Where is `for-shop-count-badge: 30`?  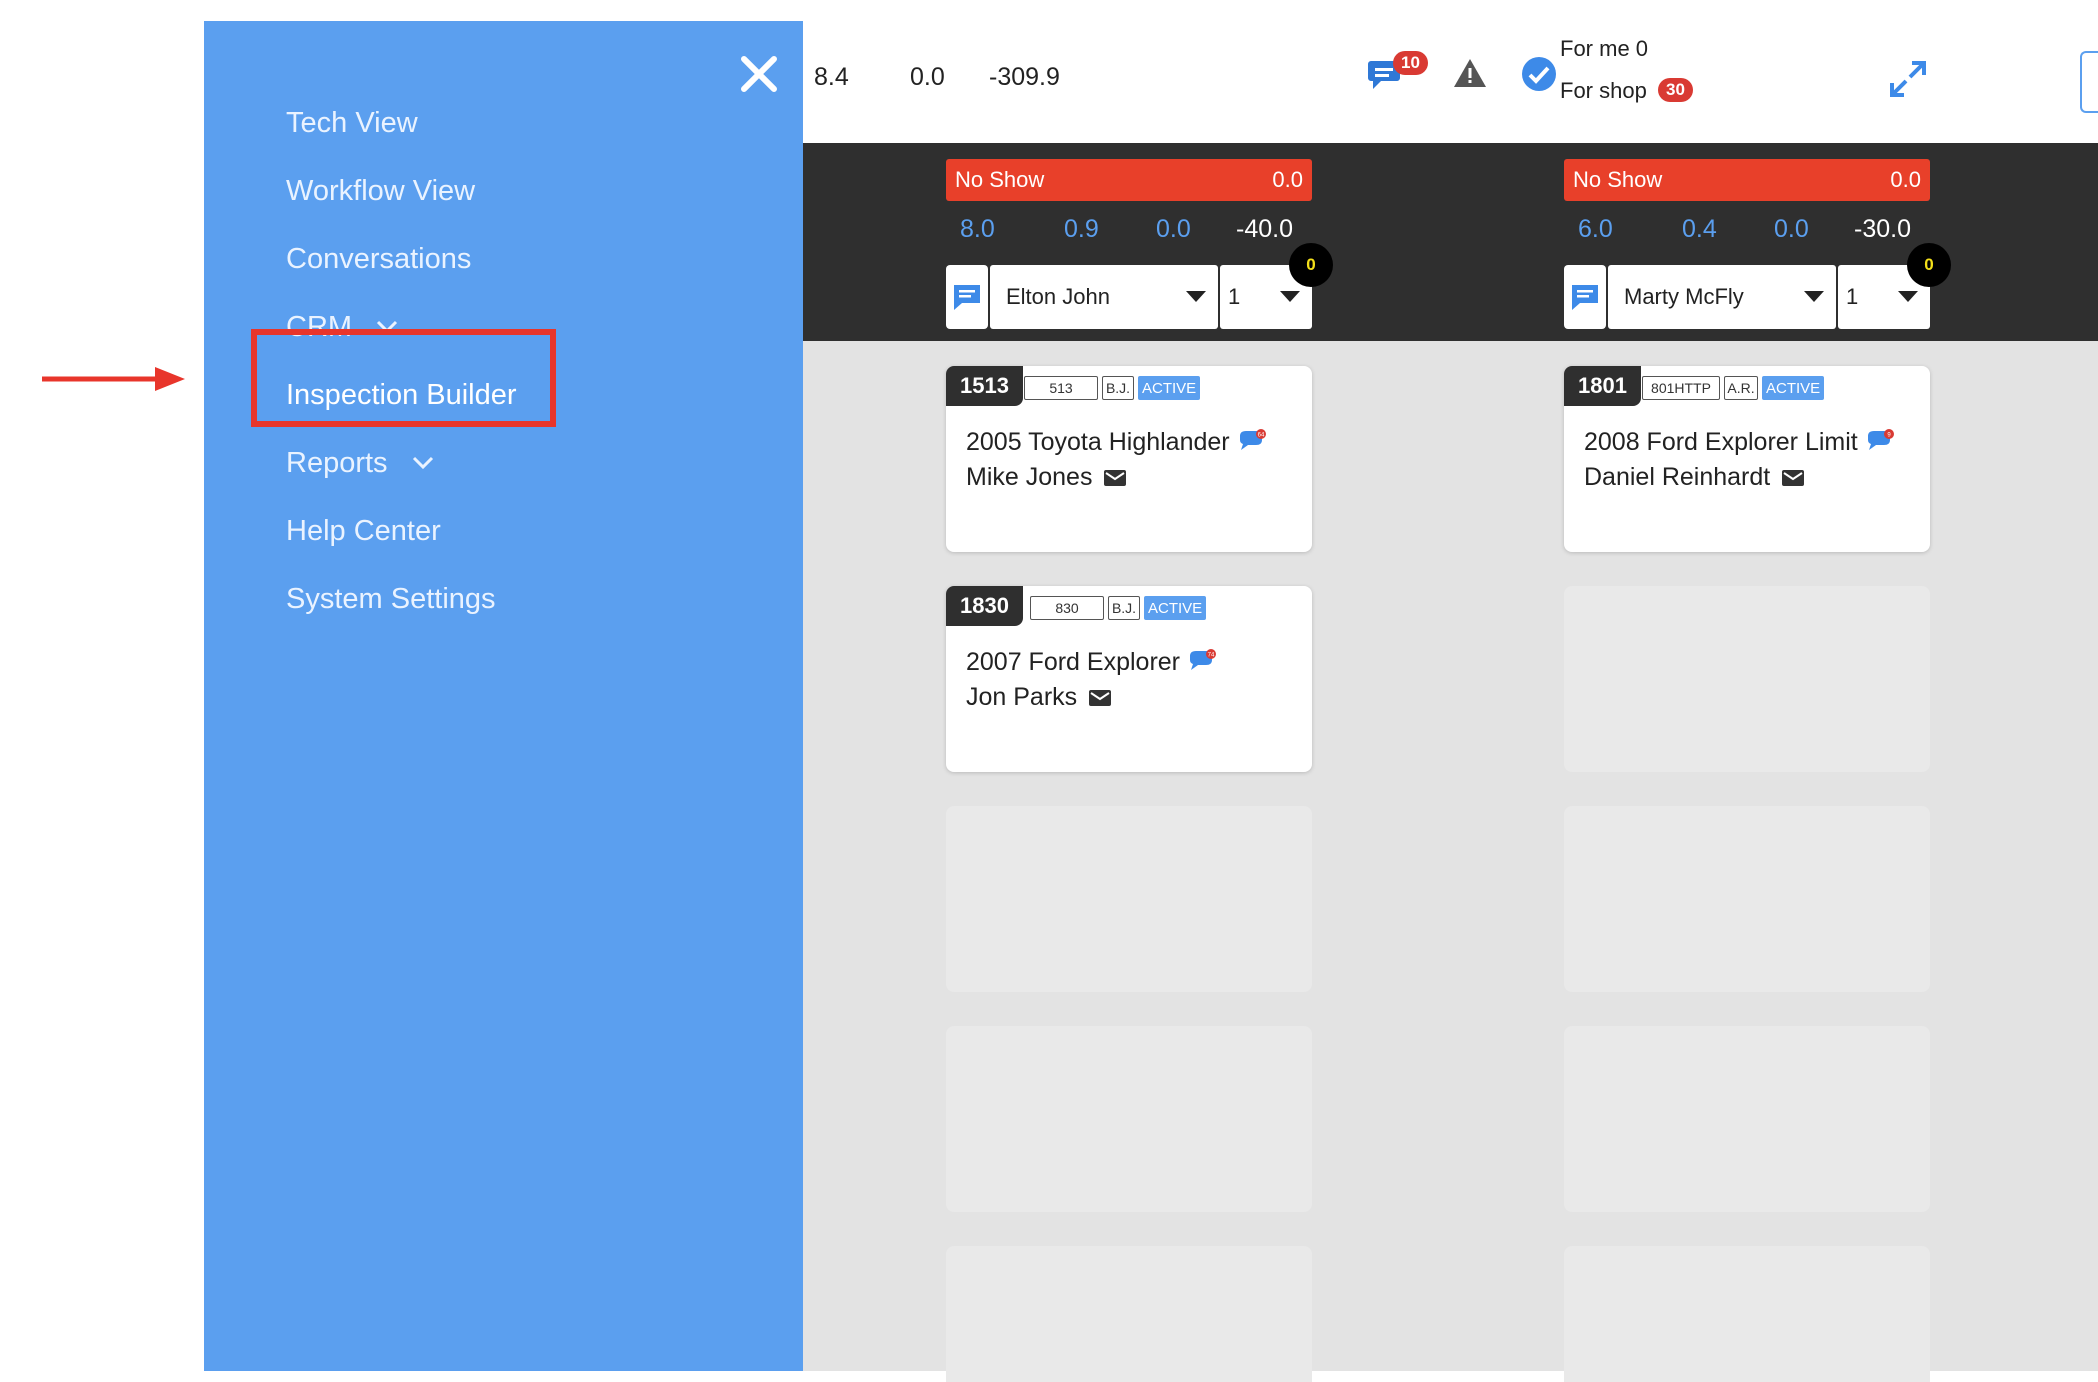 for-shop-count-badge: 30 is located at coordinates (1675, 90).